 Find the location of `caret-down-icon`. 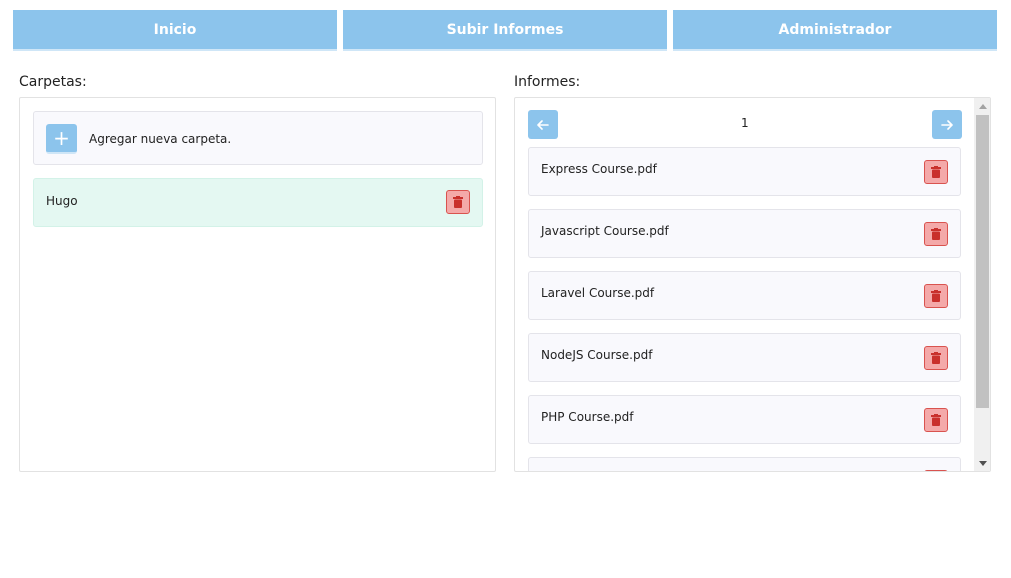

caret-down-icon is located at coordinates (982, 463).